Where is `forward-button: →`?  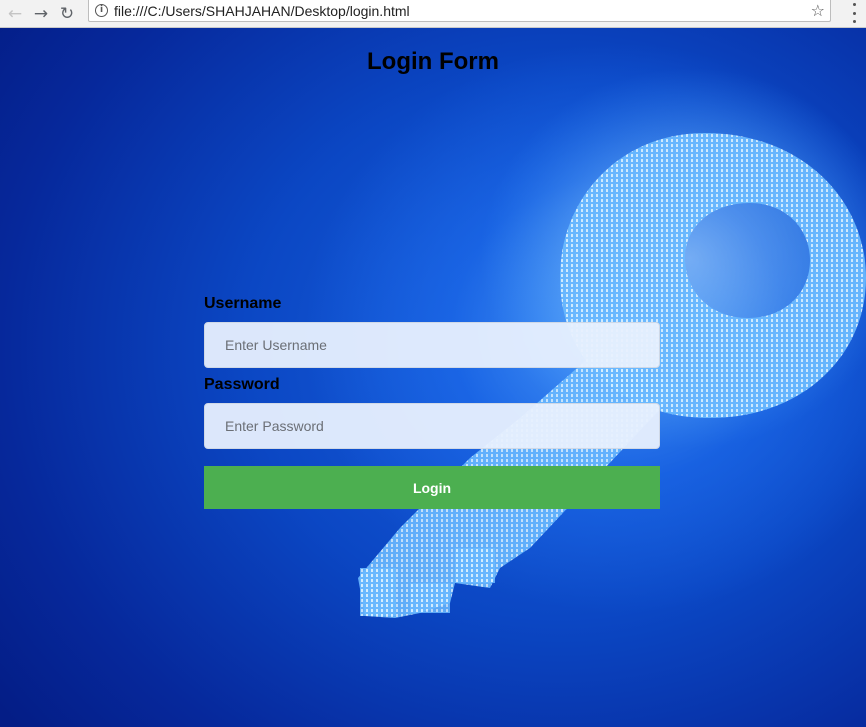 forward-button: → is located at coordinates (41, 14).